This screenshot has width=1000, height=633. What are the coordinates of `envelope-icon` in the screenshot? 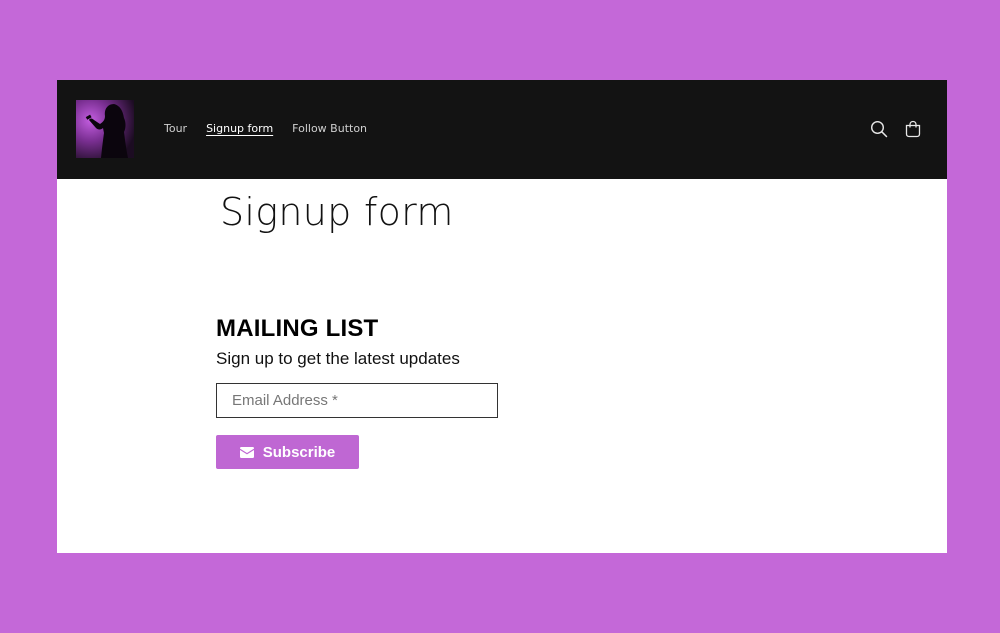 It's located at (246, 452).